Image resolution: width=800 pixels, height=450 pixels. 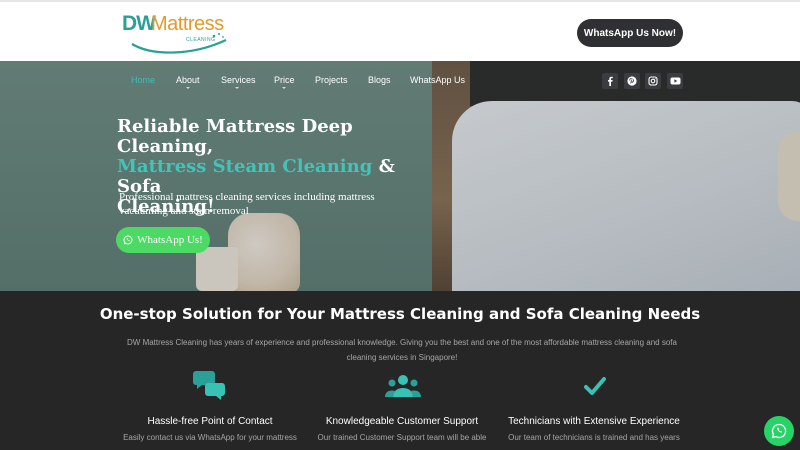 I want to click on nav-item-home: Home, so click(x=143, y=80).